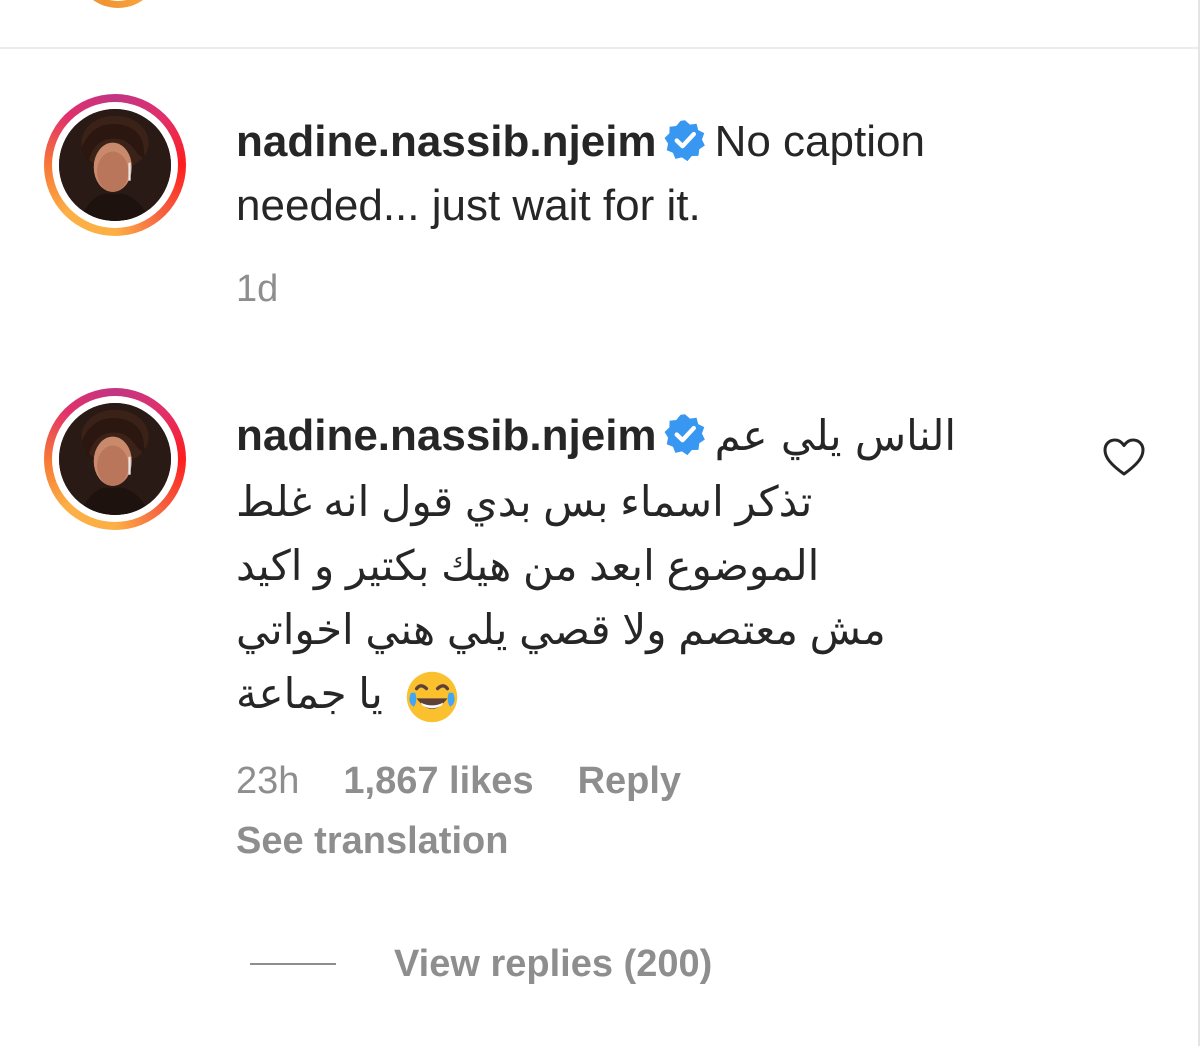 The width and height of the screenshot is (1200, 1046). I want to click on caption-avatar, so click(115, 165).